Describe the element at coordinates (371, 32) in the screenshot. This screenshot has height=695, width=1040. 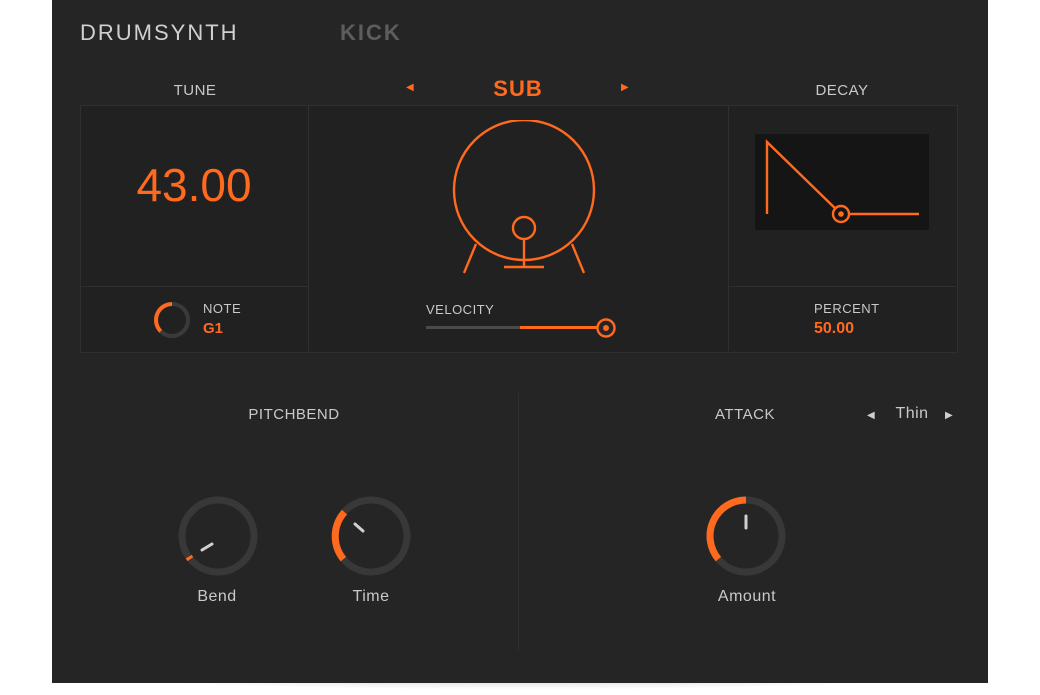
I see `module-title: KICK` at that location.